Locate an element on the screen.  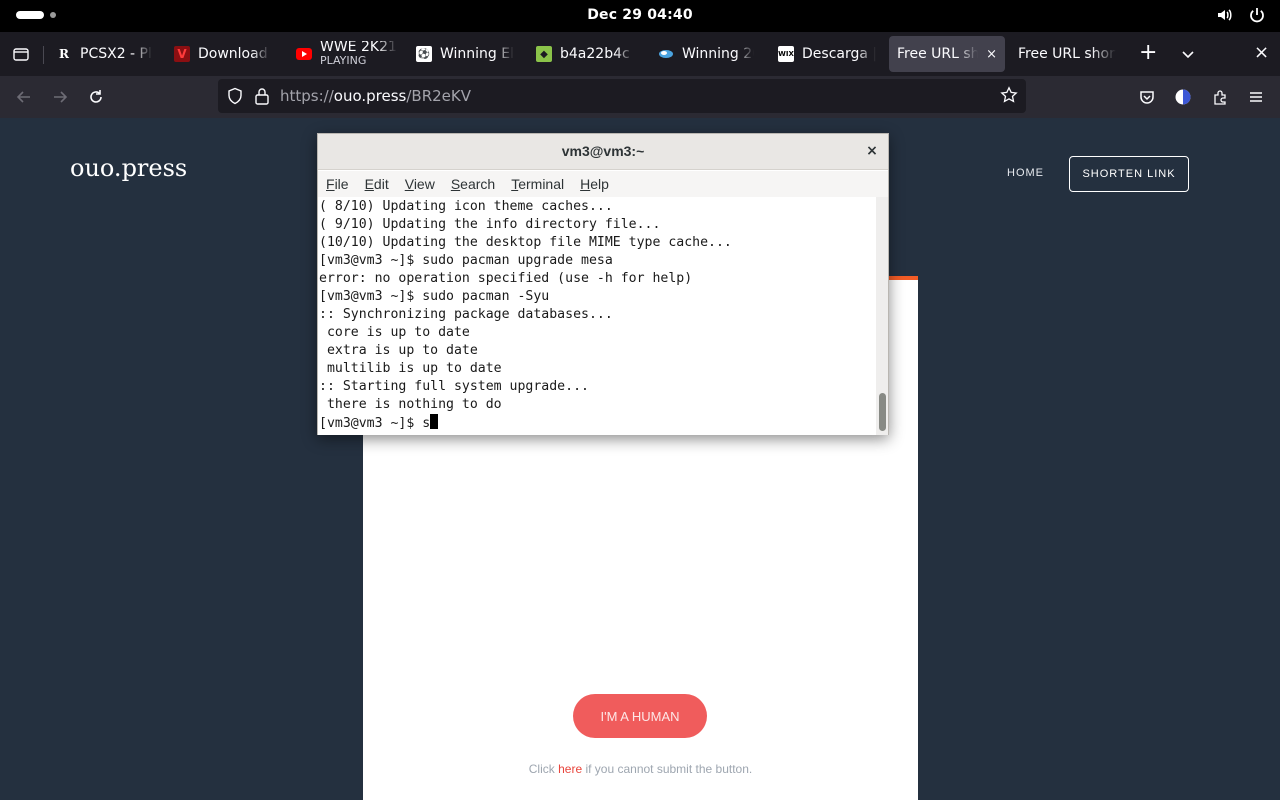
extensions-icon is located at coordinates (1220, 97).